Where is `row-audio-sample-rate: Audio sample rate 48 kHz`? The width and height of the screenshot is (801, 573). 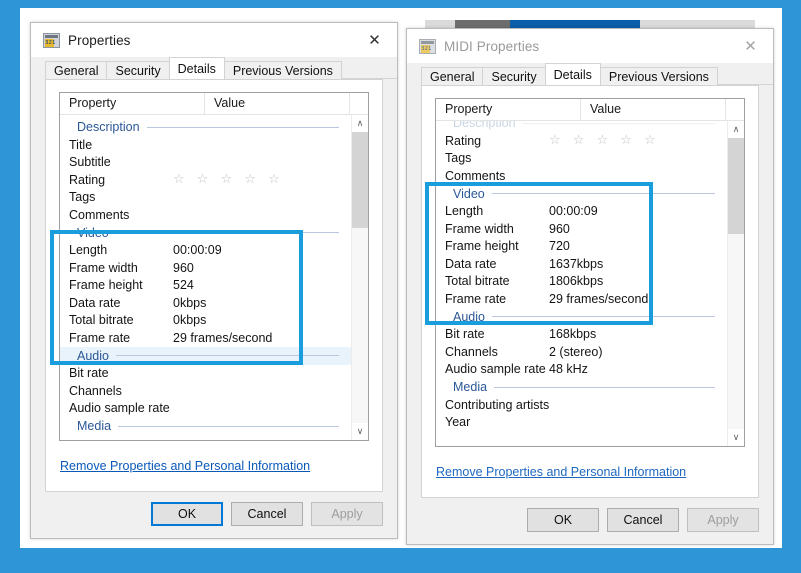
row-audio-sample-rate: Audio sample rate 48 kHz is located at coordinates (581, 370).